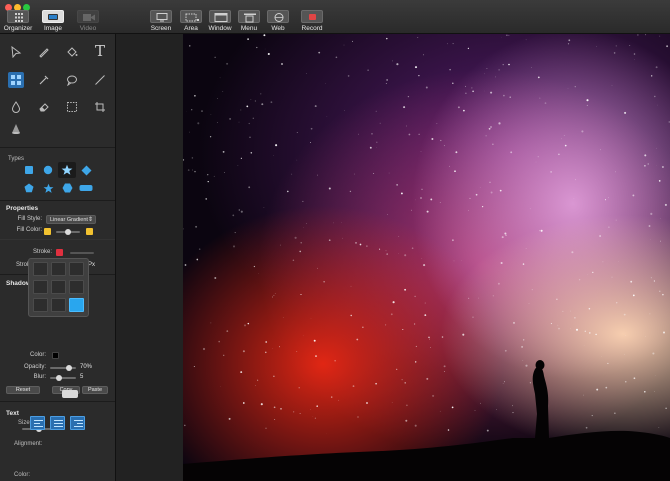 The image size is (670, 481). What do you see at coordinates (53, 16) in the screenshot?
I see `image-icon` at bounding box center [53, 16].